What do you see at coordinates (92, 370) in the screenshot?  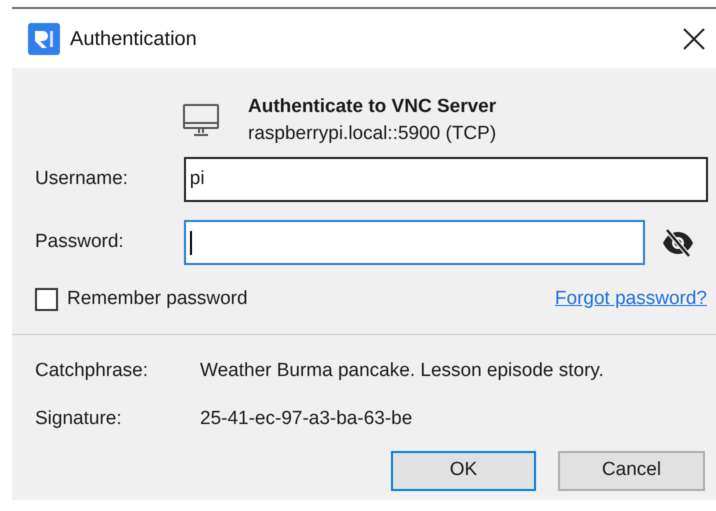 I see `info-label: Catchphrase:` at bounding box center [92, 370].